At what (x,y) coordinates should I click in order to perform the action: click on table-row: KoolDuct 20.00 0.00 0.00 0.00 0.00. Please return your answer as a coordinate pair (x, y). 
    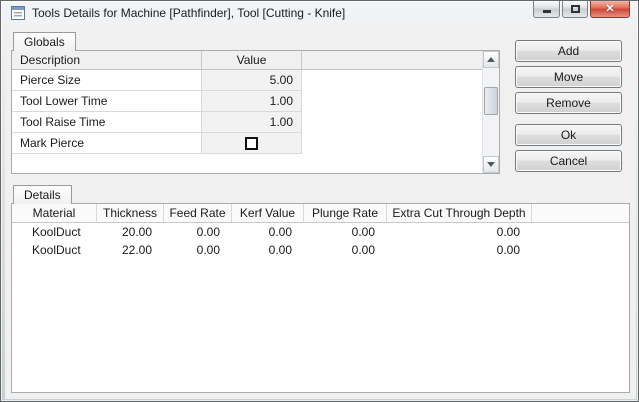
    Looking at the image, I should click on (320, 232).